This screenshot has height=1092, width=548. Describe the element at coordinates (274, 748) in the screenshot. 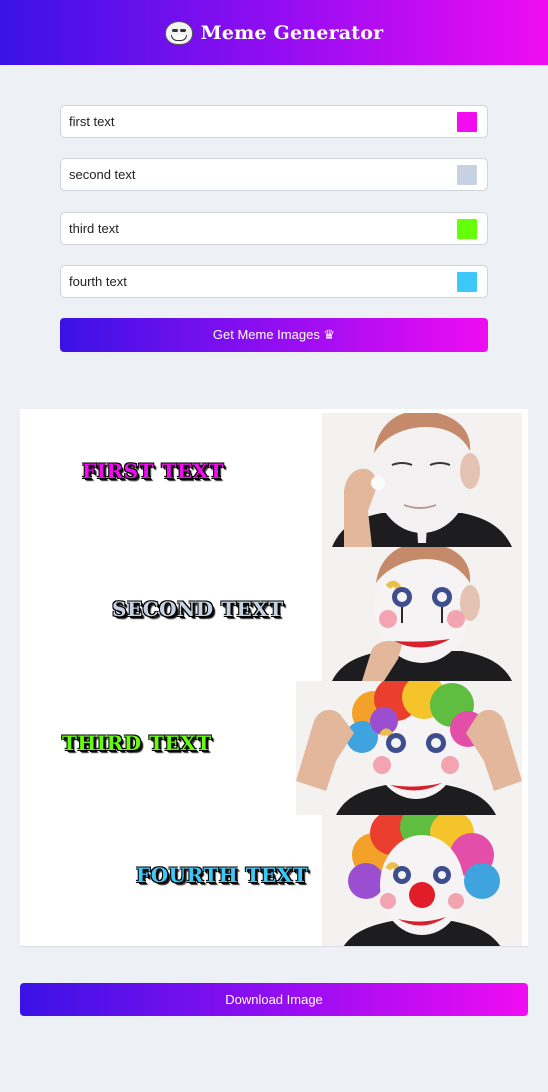

I see `meme-panel-3: THIRD TEXT` at that location.